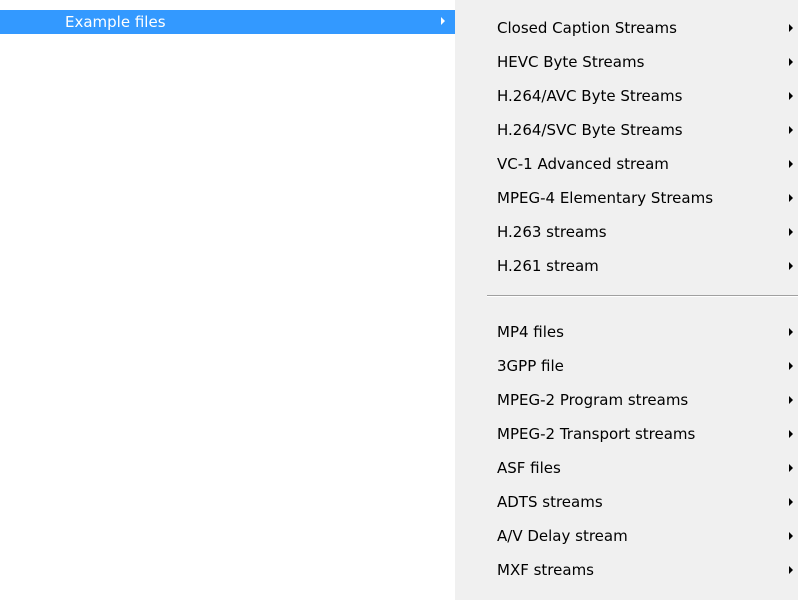  I want to click on menu-item-h261-stream: H.261 stream, so click(626, 266).